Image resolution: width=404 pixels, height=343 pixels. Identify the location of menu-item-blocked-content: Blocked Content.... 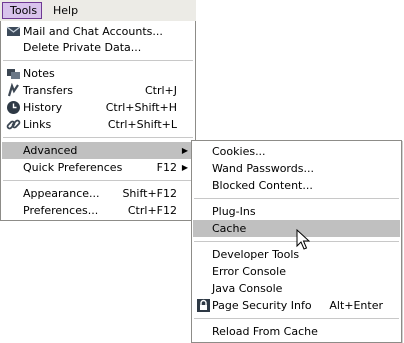
(296, 185).